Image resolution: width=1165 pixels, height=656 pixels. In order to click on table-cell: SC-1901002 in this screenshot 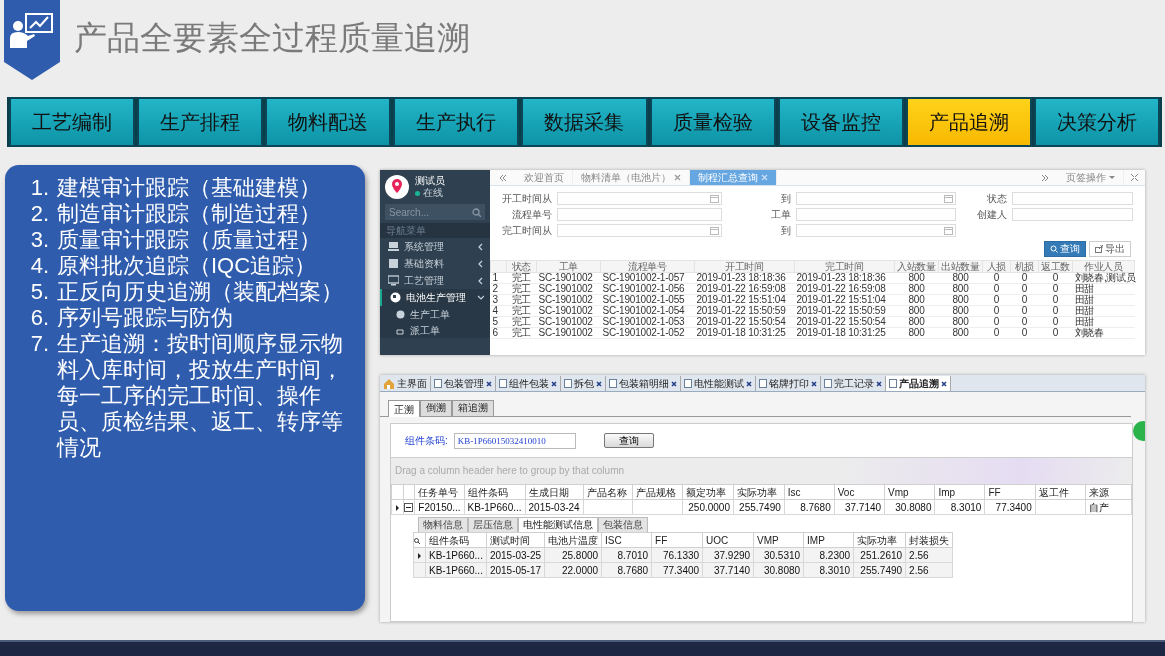, I will do `click(568, 300)`.